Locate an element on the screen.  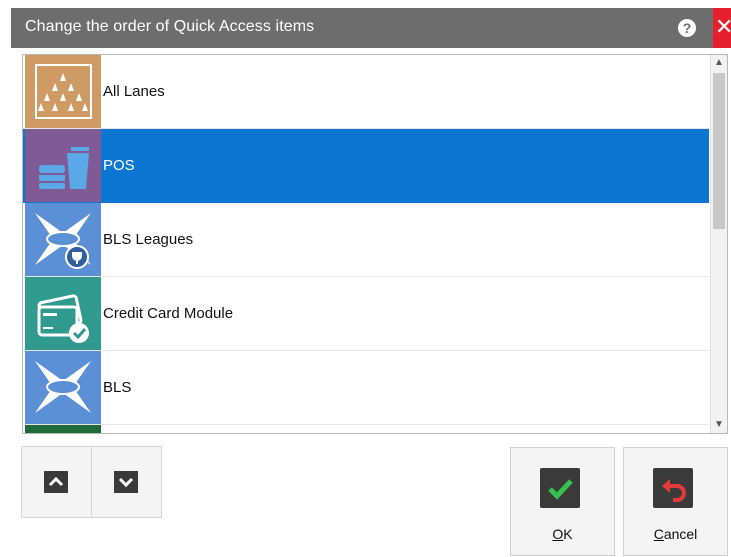
close-icon: ✕ is located at coordinates (723, 26).